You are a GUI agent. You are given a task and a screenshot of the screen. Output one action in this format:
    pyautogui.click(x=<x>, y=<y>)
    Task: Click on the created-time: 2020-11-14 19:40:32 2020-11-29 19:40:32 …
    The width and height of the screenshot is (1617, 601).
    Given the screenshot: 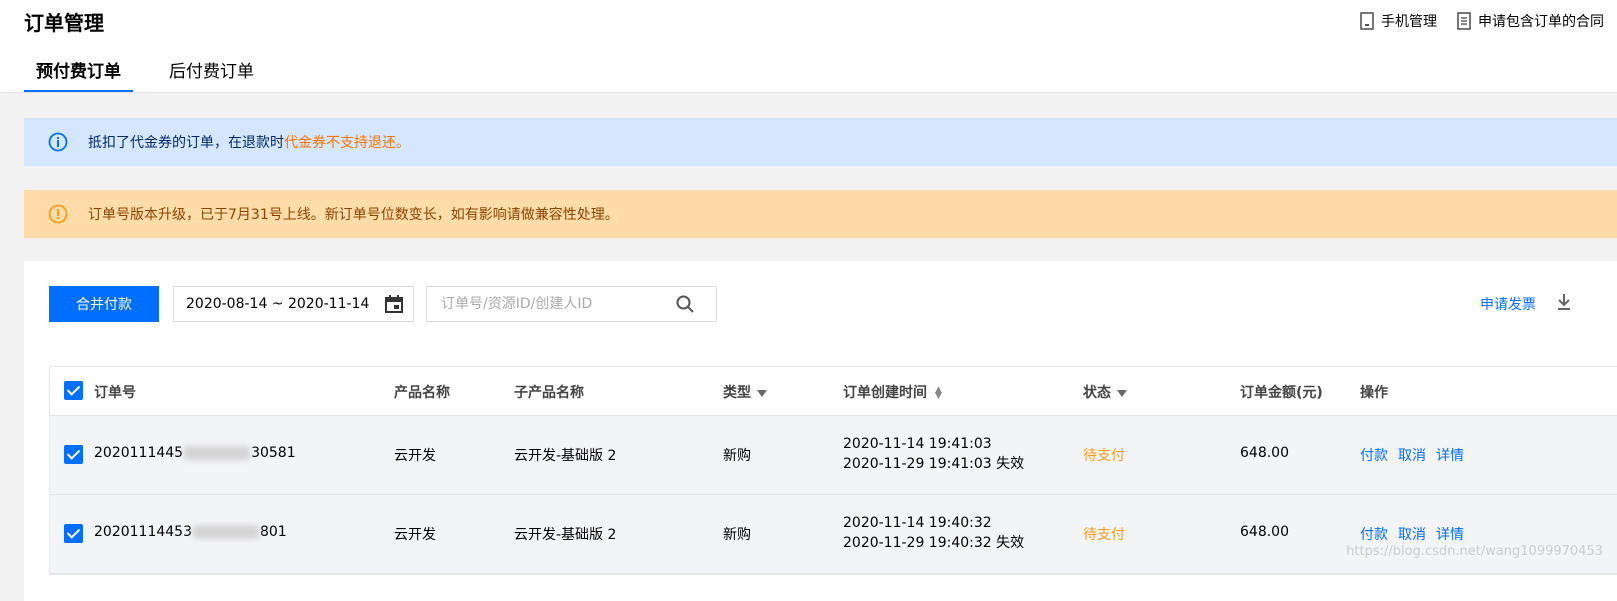 What is the action you would take?
    pyautogui.click(x=933, y=533)
    